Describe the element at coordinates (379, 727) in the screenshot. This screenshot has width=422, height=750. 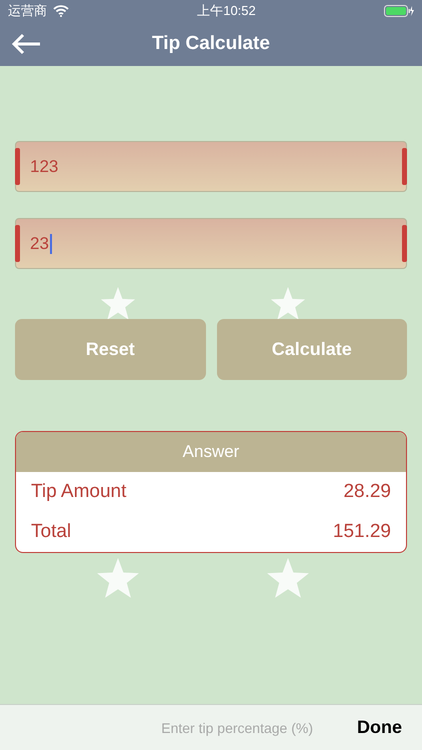
I see `done-button: Done` at that location.